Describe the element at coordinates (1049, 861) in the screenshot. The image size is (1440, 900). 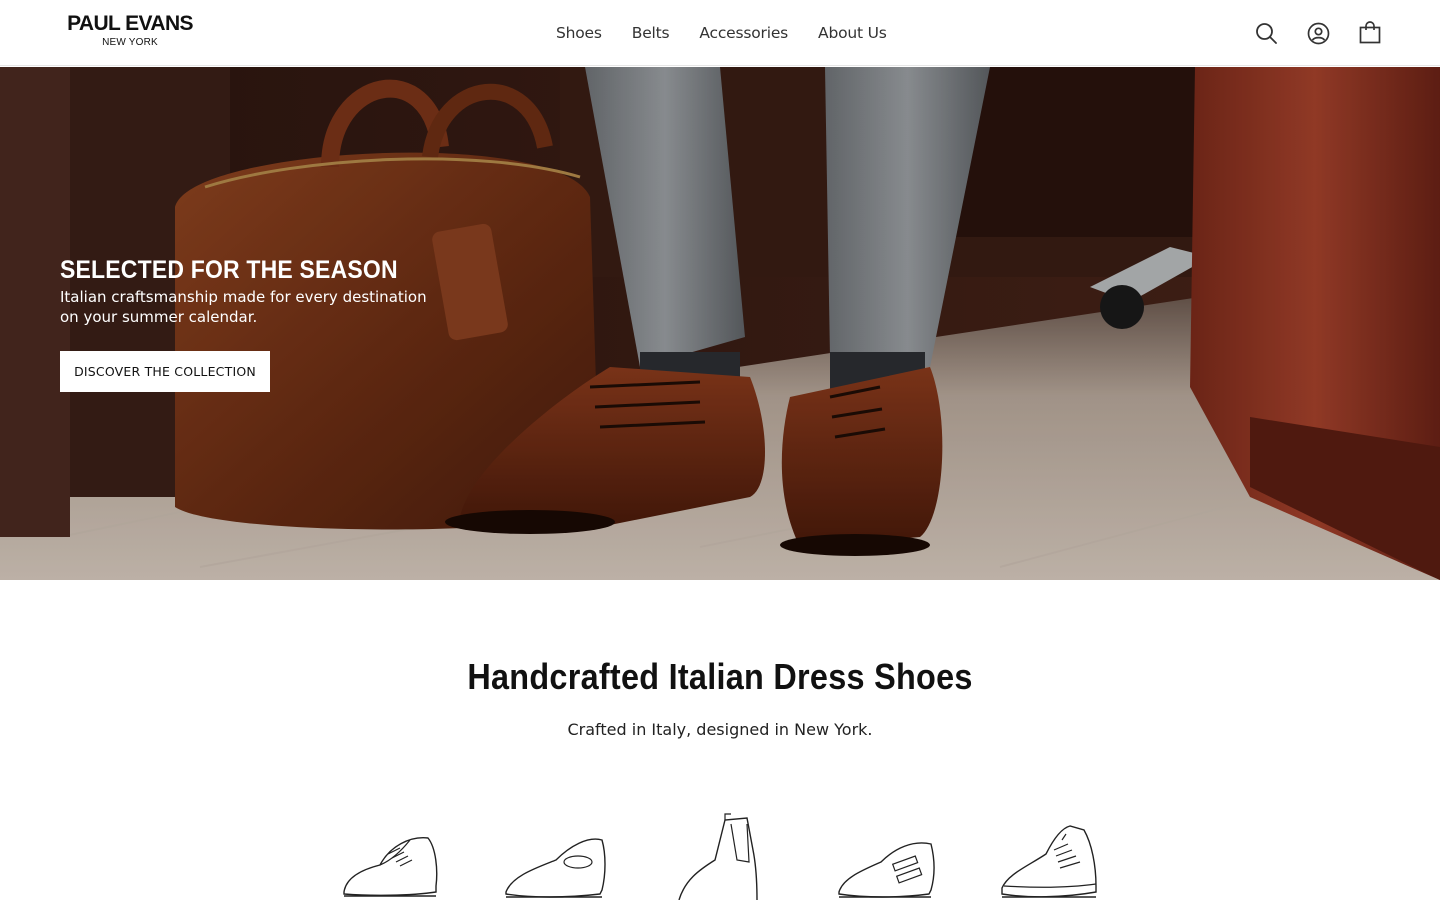
I see `sneaker-icon` at that location.